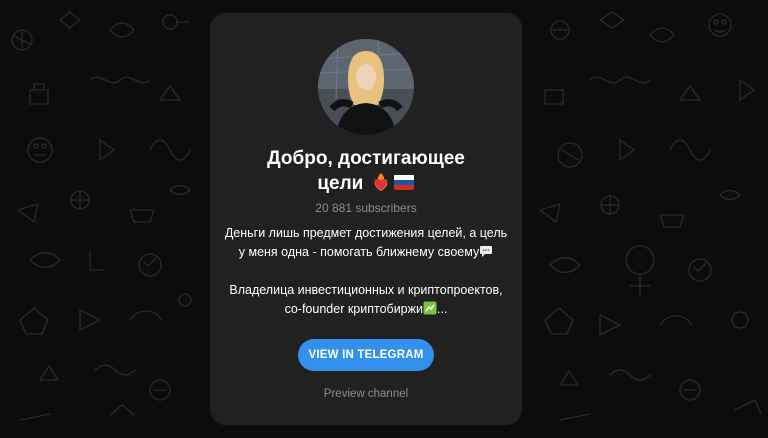 The height and width of the screenshot is (438, 768). I want to click on view-in-telegram-button: VIEW IN TELEGRAM, so click(366, 355).